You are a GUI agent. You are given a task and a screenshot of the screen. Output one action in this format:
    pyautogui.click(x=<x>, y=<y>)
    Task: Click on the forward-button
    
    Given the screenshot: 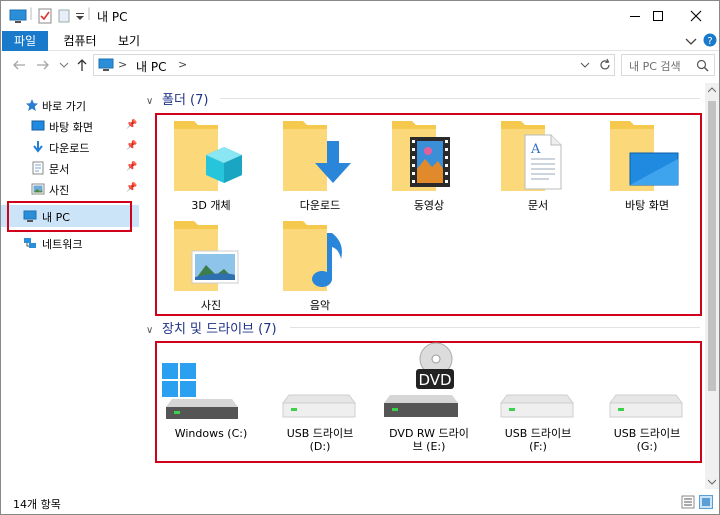 What is the action you would take?
    pyautogui.click(x=43, y=65)
    